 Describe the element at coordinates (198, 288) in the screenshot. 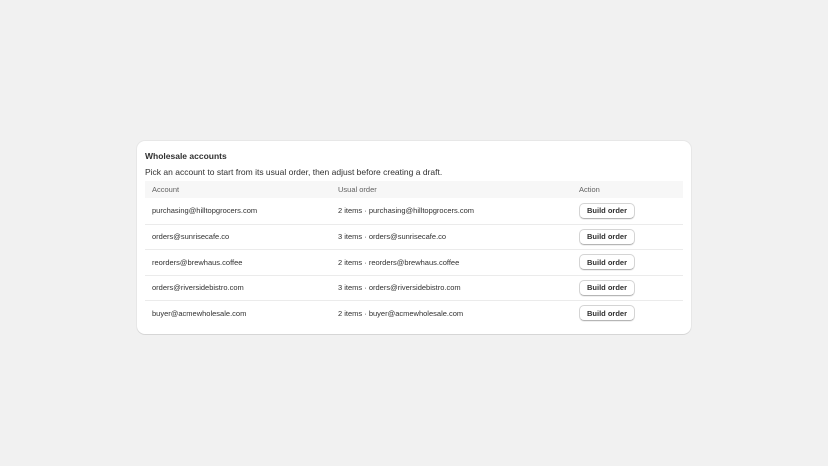

I see `account-email: orders@riversidebistro.com` at that location.